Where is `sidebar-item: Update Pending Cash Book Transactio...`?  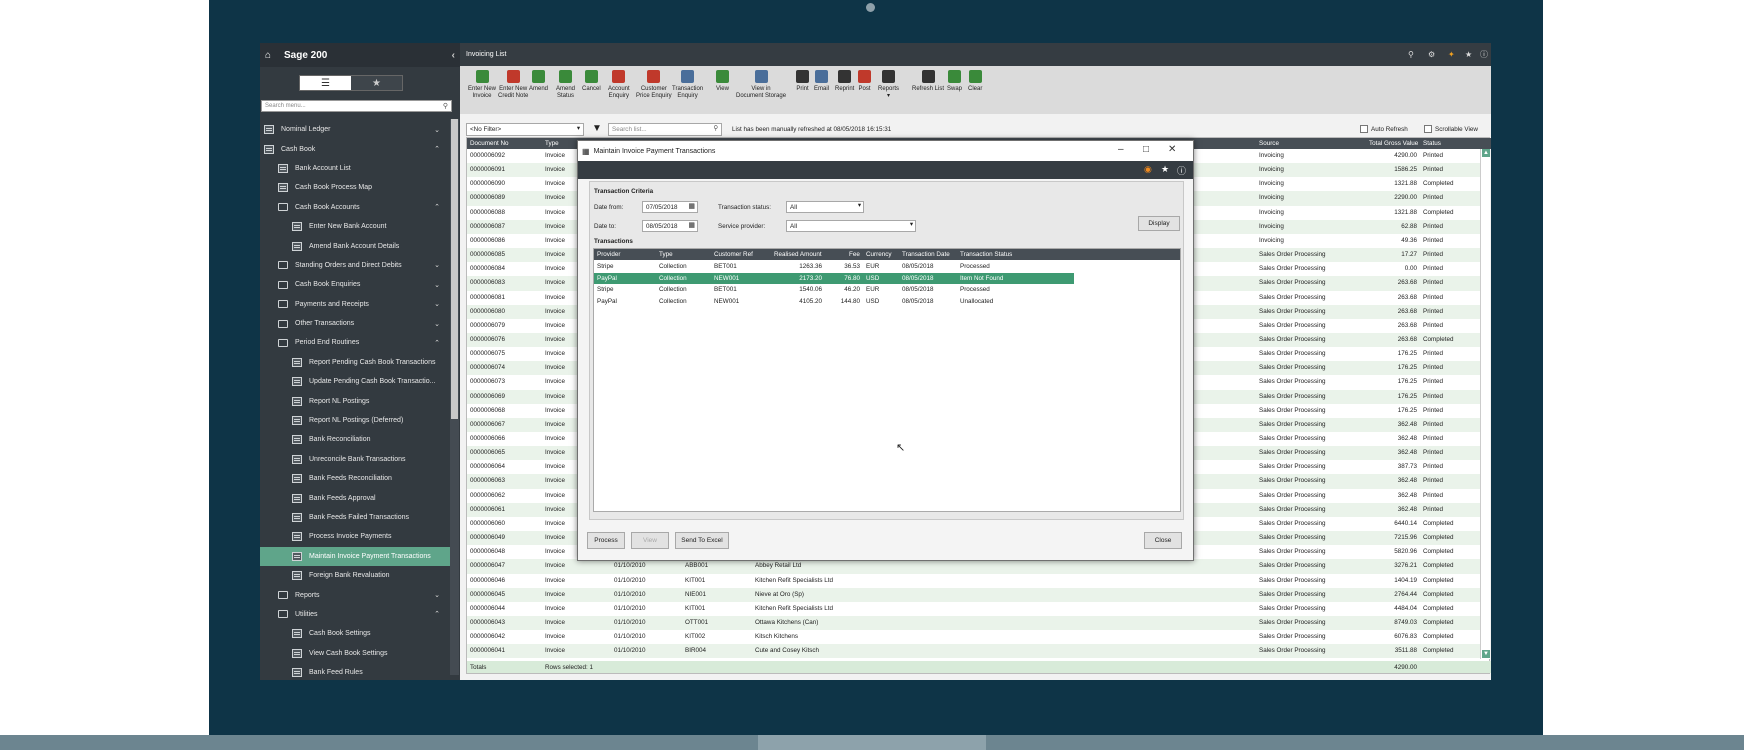 sidebar-item: Update Pending Cash Book Transactio... is located at coordinates (355, 381).